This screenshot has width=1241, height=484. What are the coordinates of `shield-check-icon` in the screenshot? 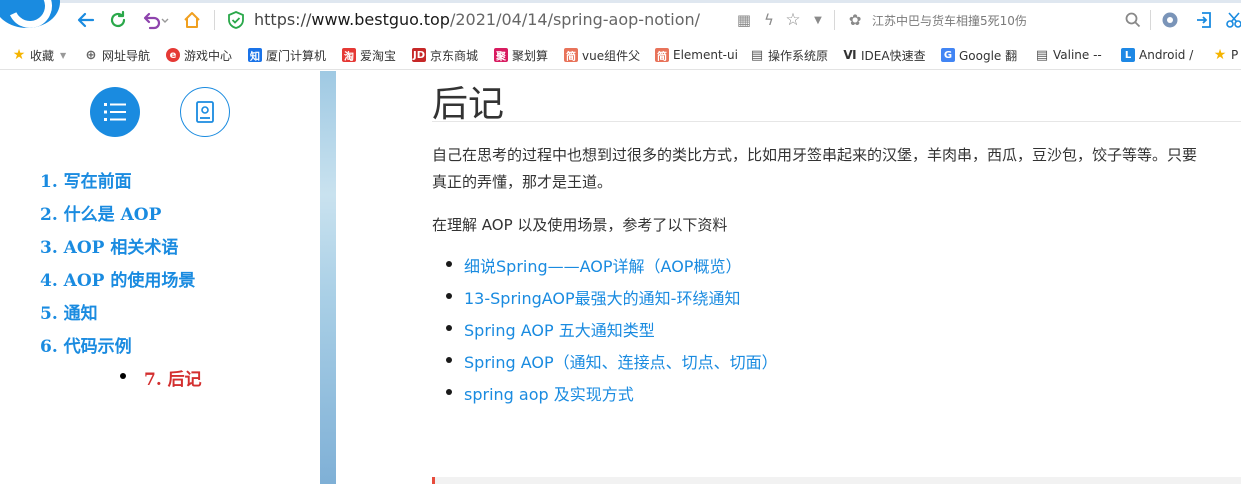 It's located at (236, 20).